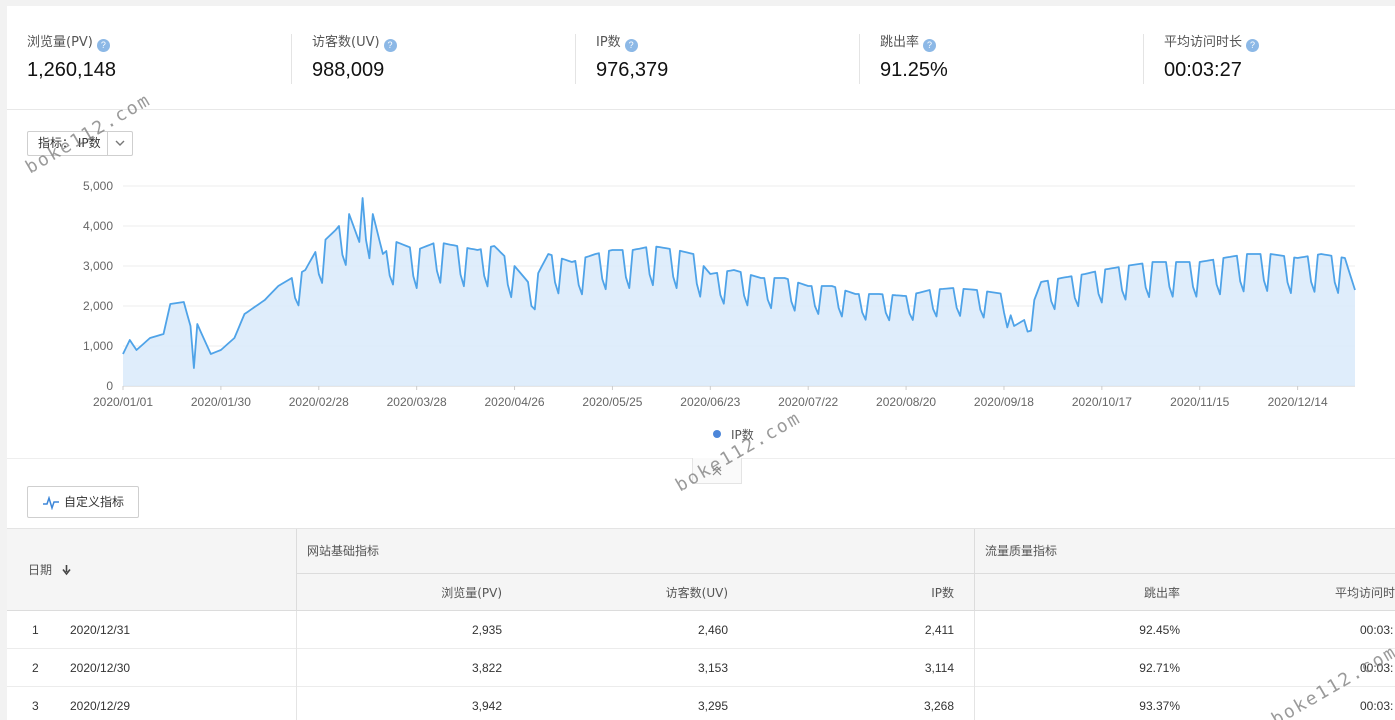  I want to click on metric-select-text: 指标： IP数, so click(69, 143).